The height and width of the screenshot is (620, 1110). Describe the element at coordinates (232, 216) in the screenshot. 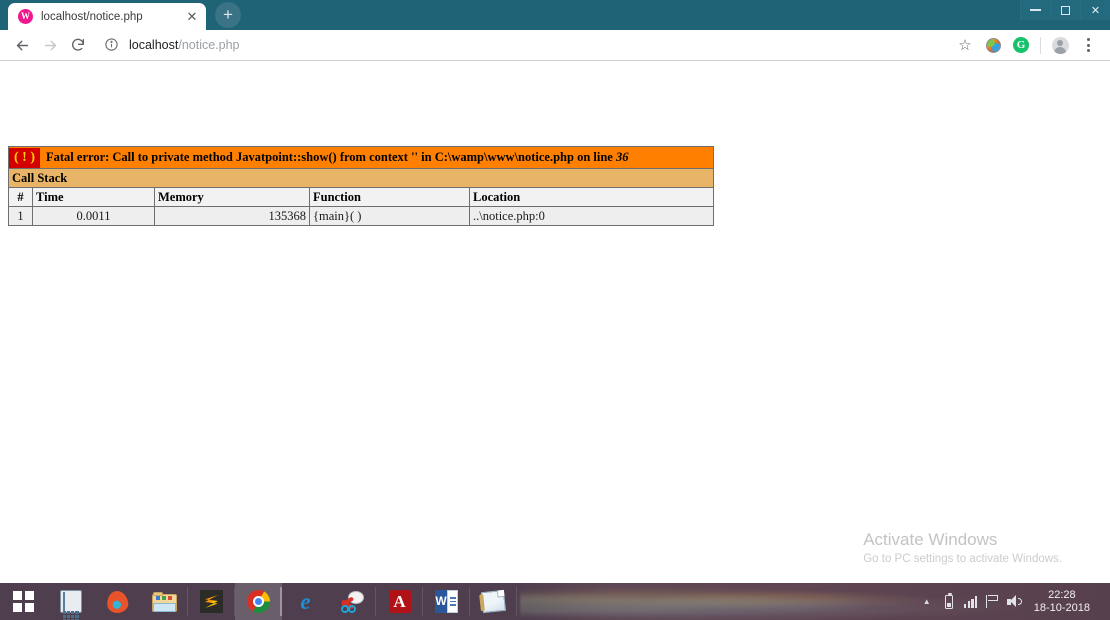

I see `cell-memory: 135368` at that location.